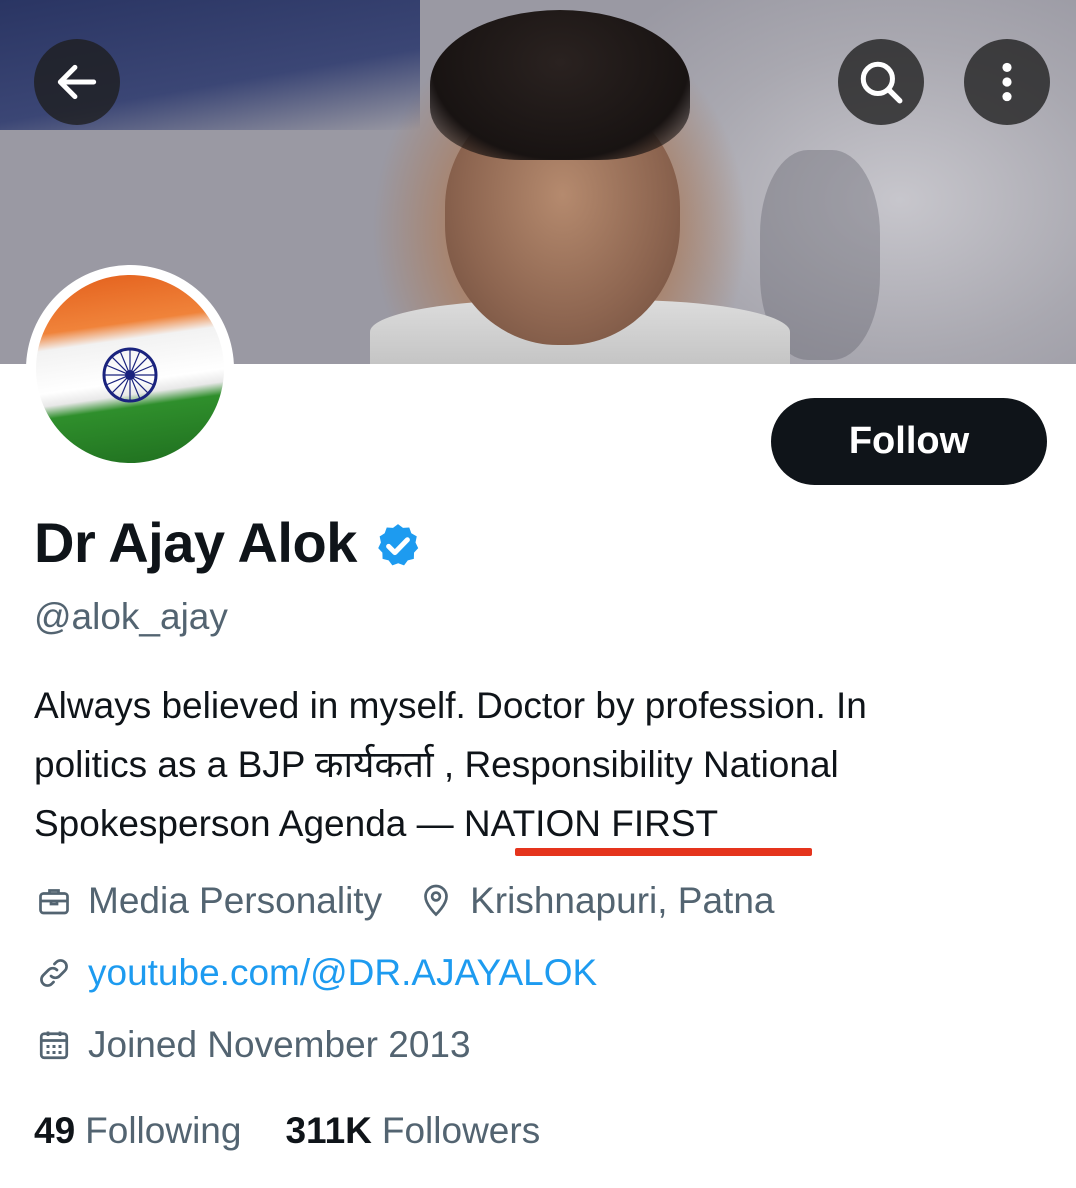  I want to click on bio-line: Spokesperson Agenda — NATION FIRST, so click(534, 823).